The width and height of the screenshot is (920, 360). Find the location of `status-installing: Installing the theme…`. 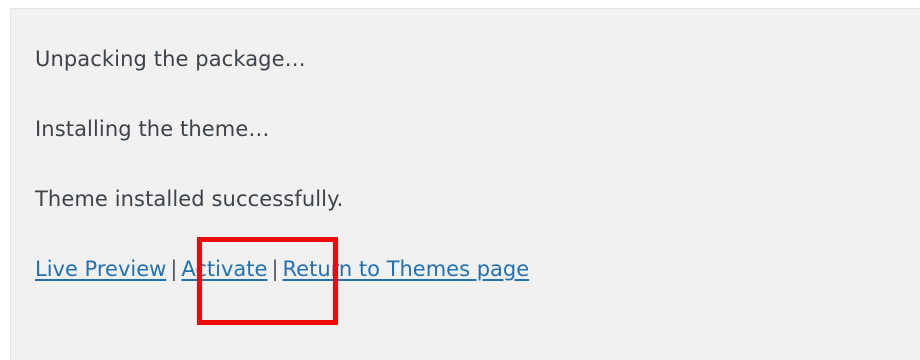

status-installing: Installing the theme… is located at coordinates (152, 129).